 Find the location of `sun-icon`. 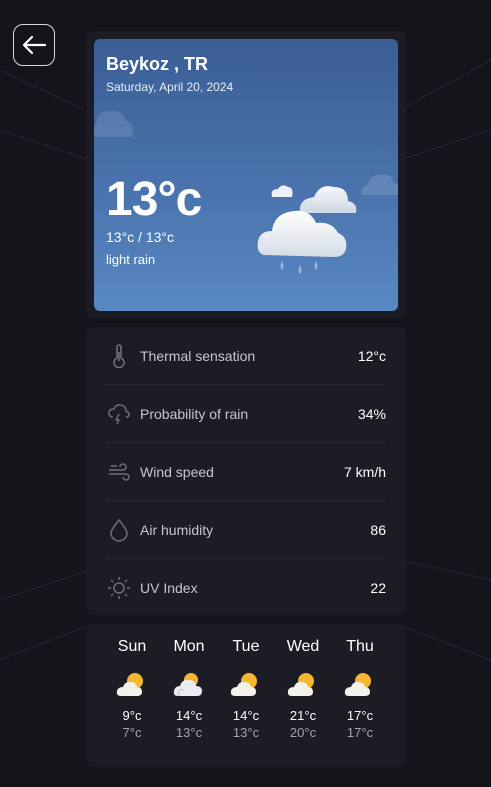

sun-icon is located at coordinates (119, 588).